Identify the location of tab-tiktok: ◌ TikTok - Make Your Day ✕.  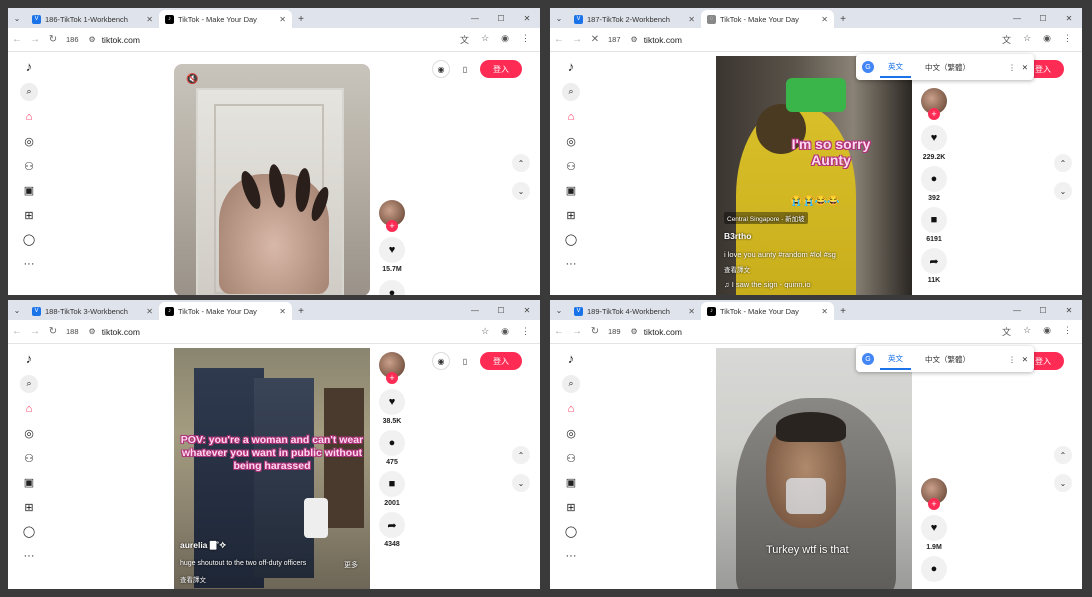
(767, 19).